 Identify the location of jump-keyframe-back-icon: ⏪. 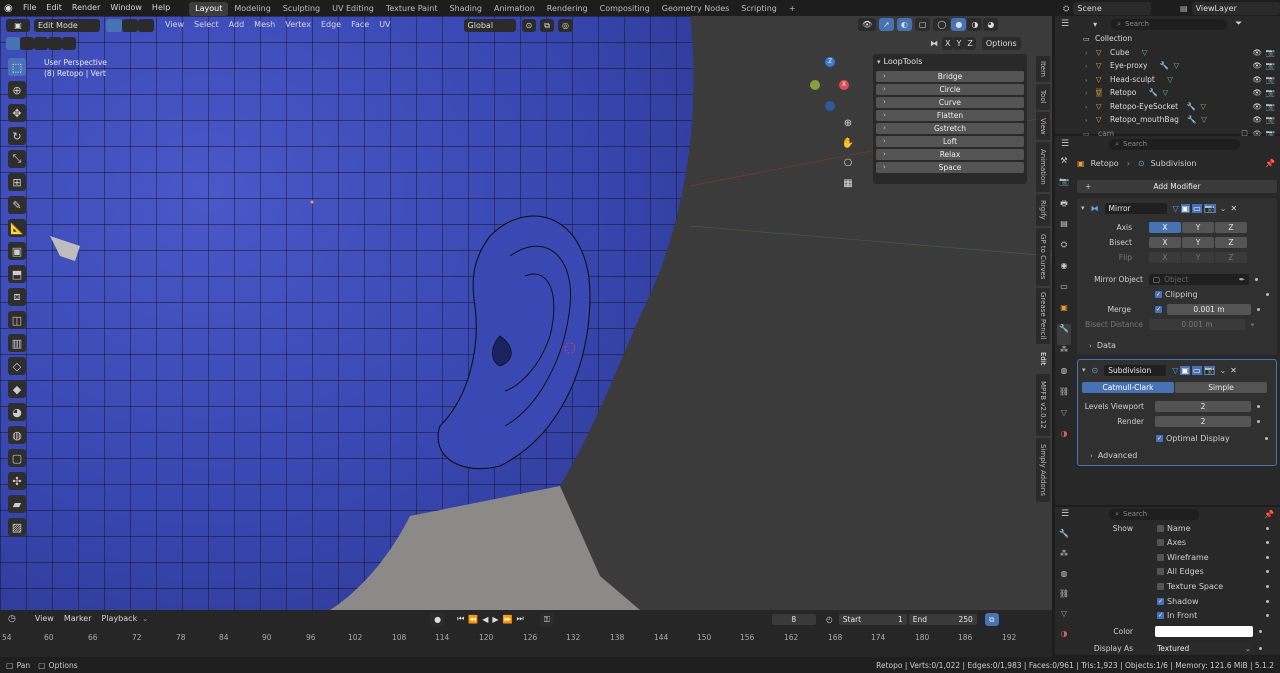
(473, 619).